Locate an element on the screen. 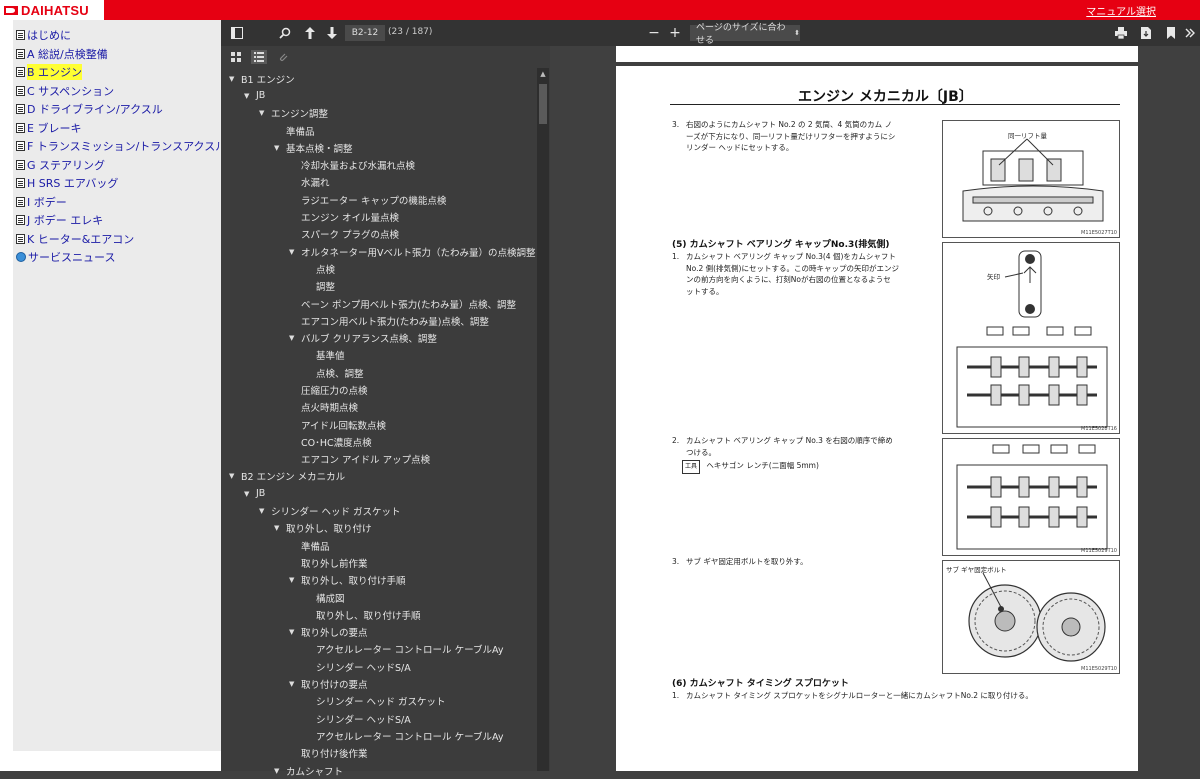 The image size is (1200, 779). attachments-tab is located at coordinates (283, 57).